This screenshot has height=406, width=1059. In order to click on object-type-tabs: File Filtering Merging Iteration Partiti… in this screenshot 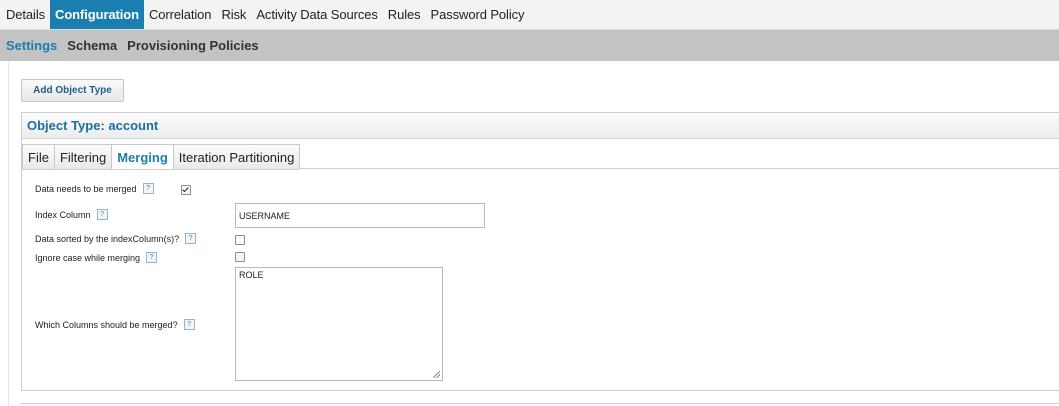, I will do `click(161, 157)`.